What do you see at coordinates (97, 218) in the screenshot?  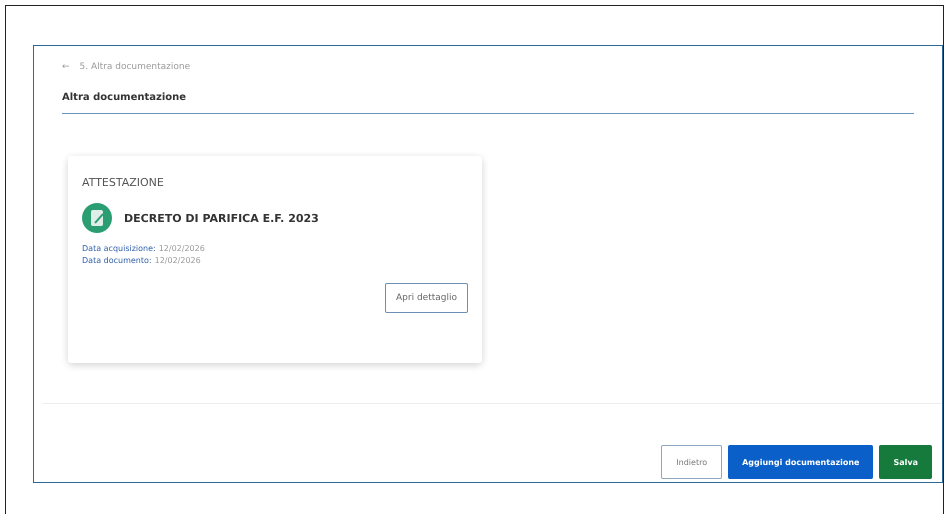 I see `document-edit-icon` at bounding box center [97, 218].